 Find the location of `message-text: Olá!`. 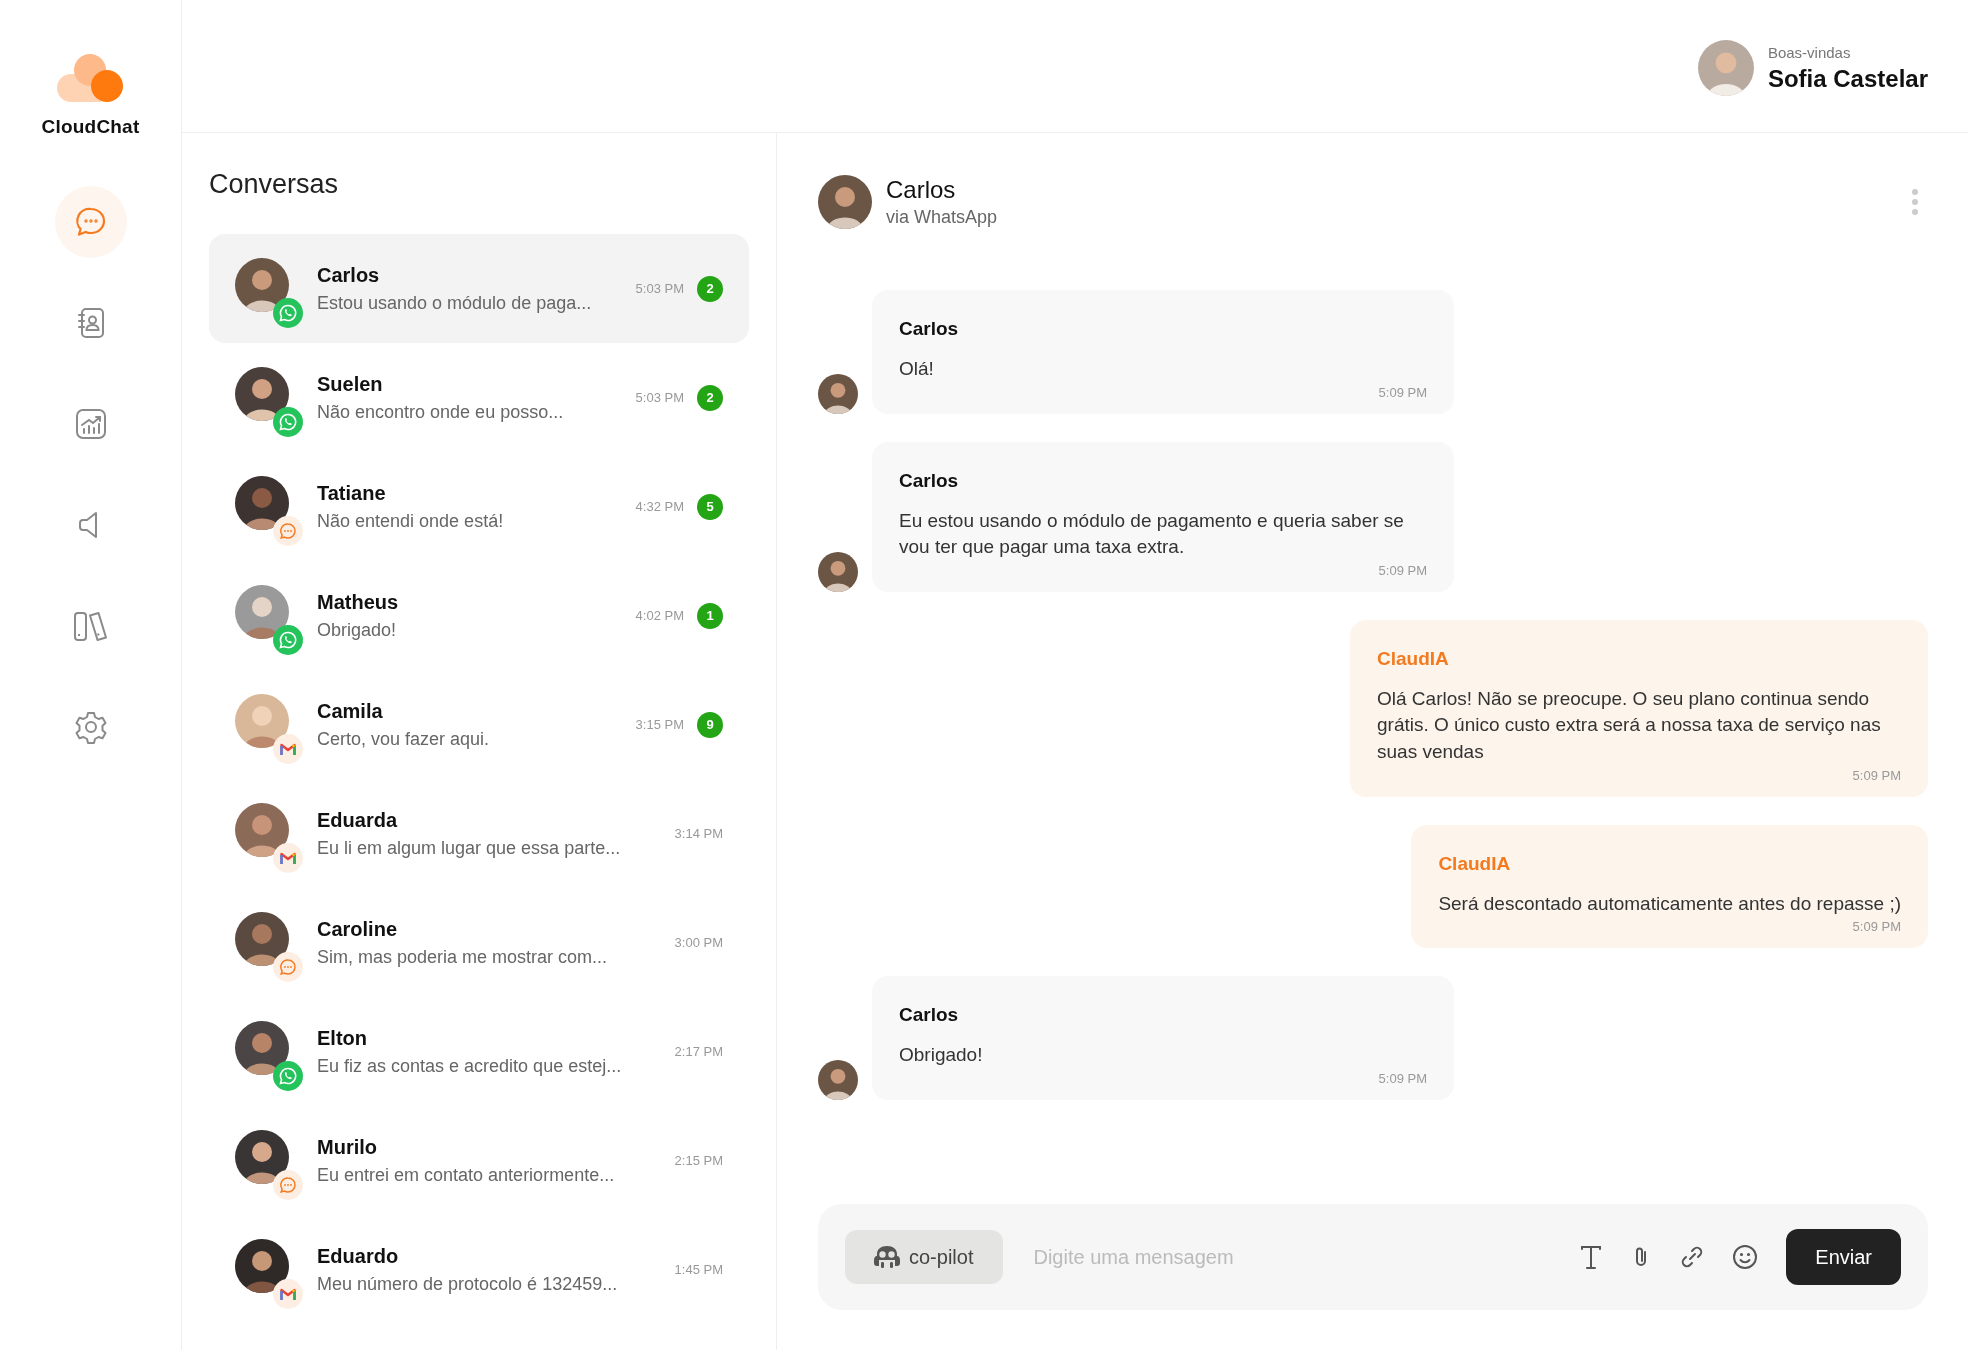

message-text: Olá! is located at coordinates (917, 369).